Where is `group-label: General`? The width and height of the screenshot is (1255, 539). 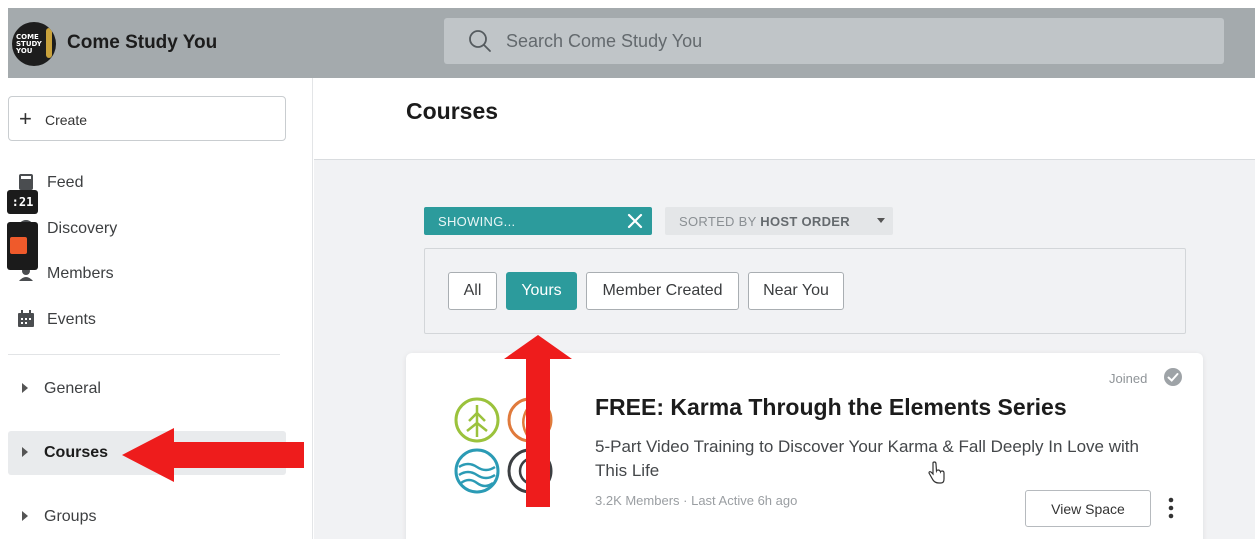
group-label: General is located at coordinates (72, 388).